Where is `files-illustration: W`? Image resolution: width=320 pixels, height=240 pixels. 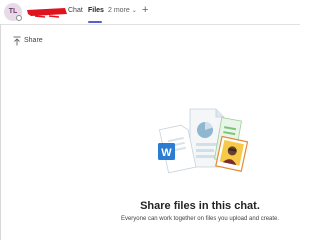
files-illustration: W is located at coordinates (203, 141).